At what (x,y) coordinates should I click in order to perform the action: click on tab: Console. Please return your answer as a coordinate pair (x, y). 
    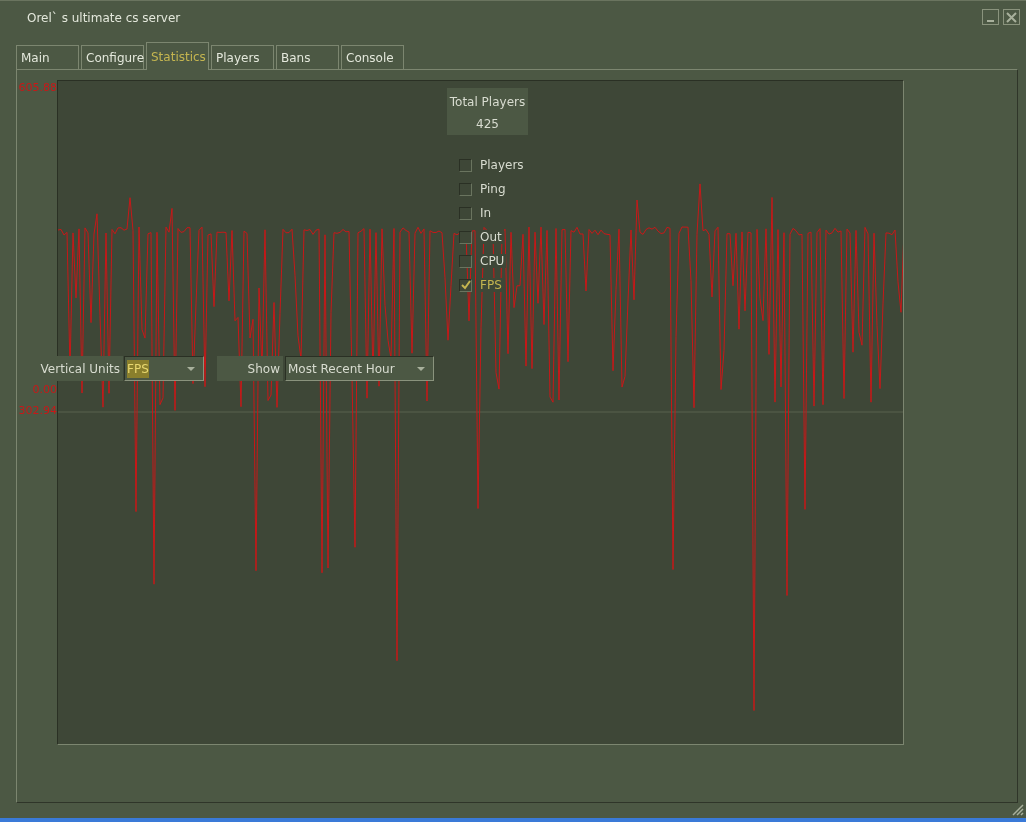
    Looking at the image, I should click on (372, 57).